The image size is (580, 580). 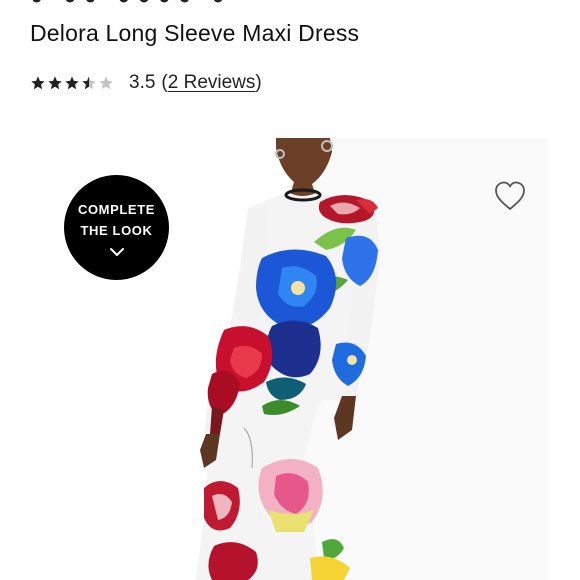 I want to click on star-empty-icon, so click(x=106, y=83).